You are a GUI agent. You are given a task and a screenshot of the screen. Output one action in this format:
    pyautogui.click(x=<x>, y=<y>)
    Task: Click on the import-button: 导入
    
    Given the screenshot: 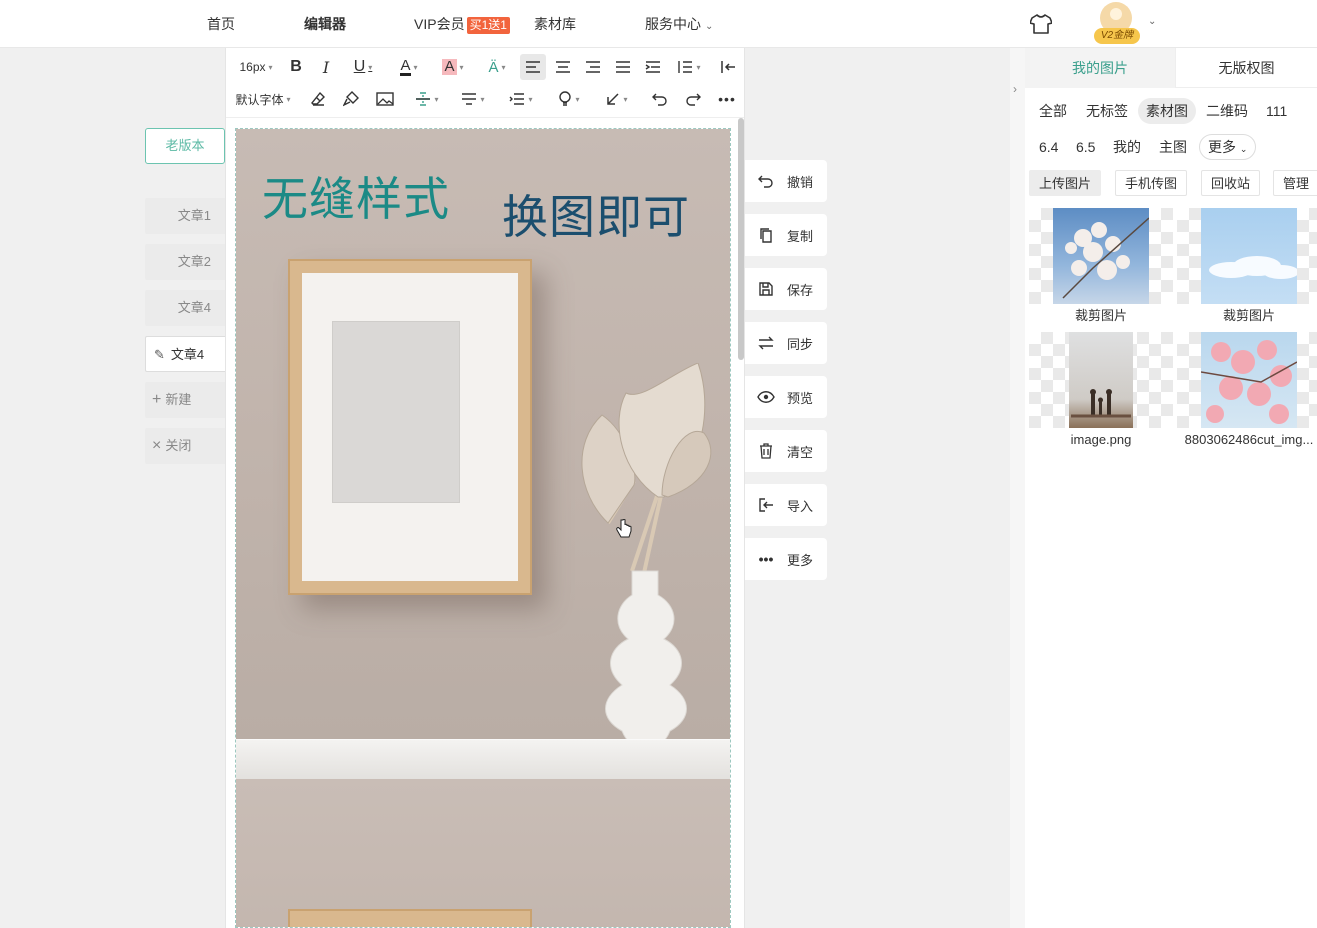 What is the action you would take?
    pyautogui.click(x=786, y=505)
    